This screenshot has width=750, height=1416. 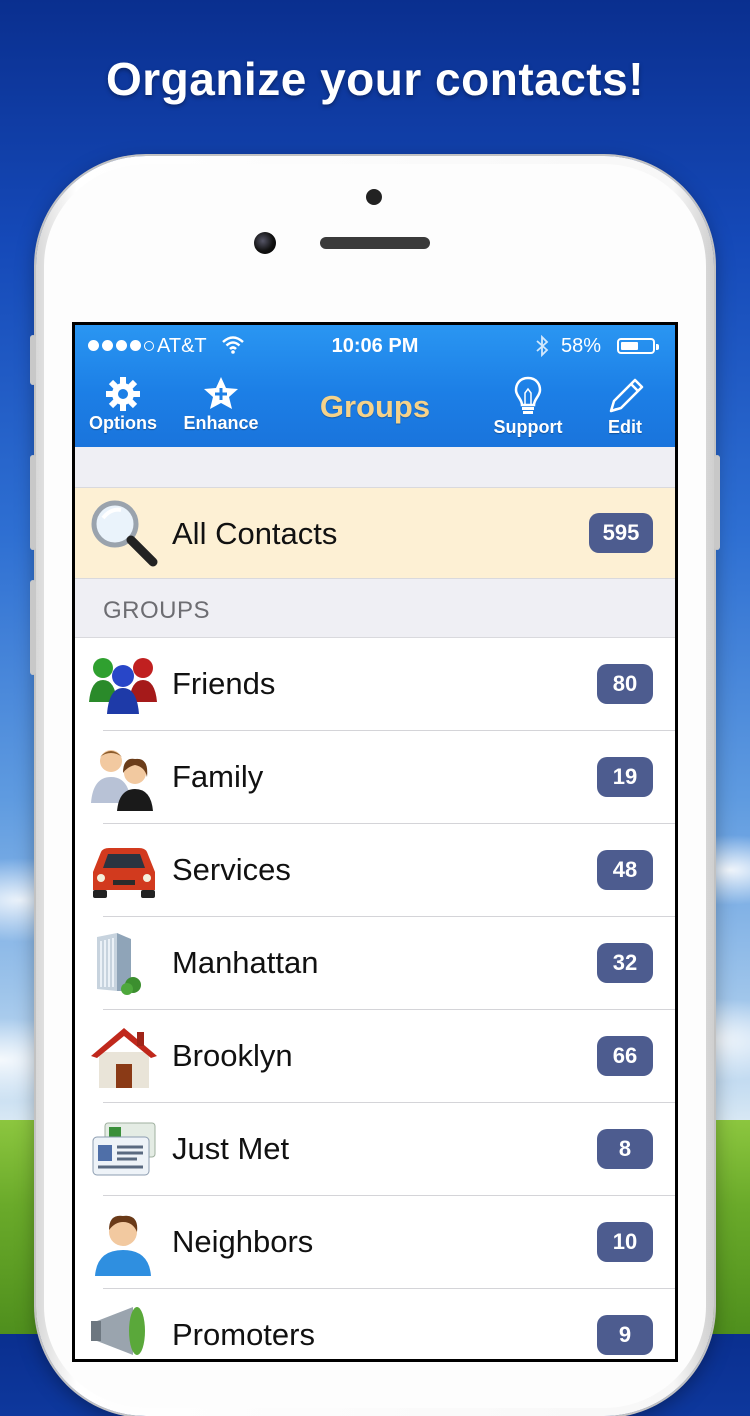 I want to click on list-item: Just Met 8, so click(x=375, y=1149).